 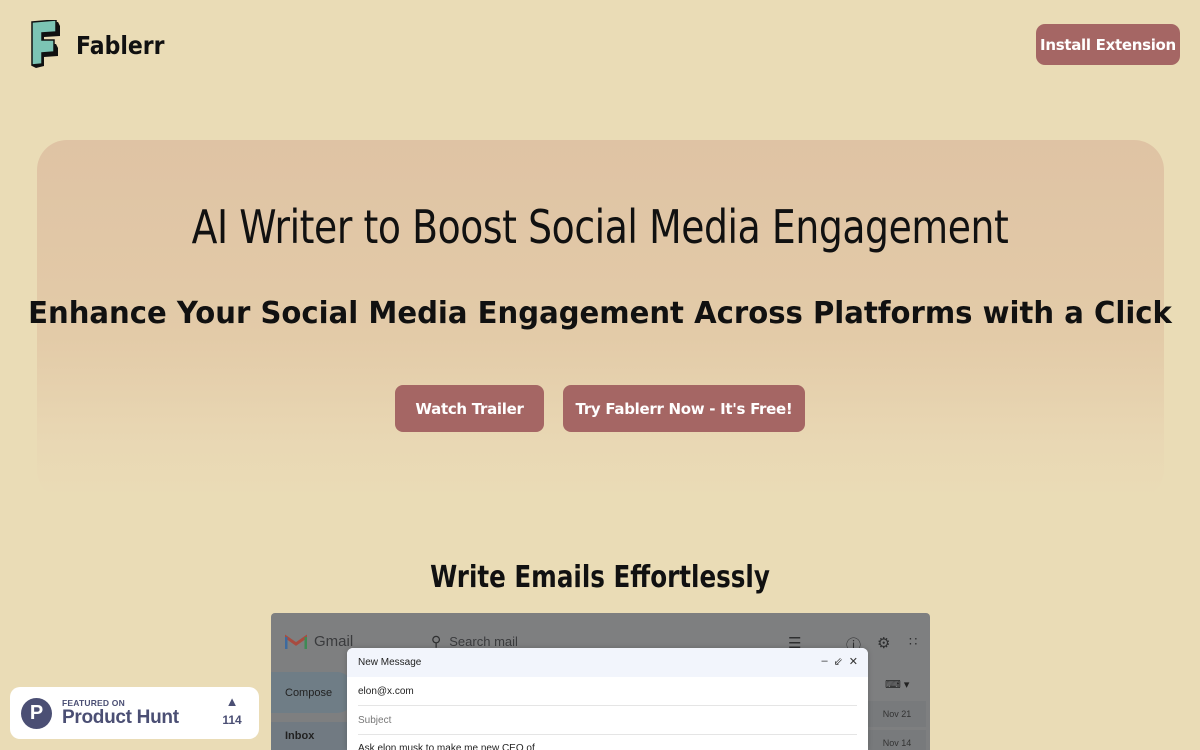 I want to click on upvote-count: 114, so click(x=232, y=720).